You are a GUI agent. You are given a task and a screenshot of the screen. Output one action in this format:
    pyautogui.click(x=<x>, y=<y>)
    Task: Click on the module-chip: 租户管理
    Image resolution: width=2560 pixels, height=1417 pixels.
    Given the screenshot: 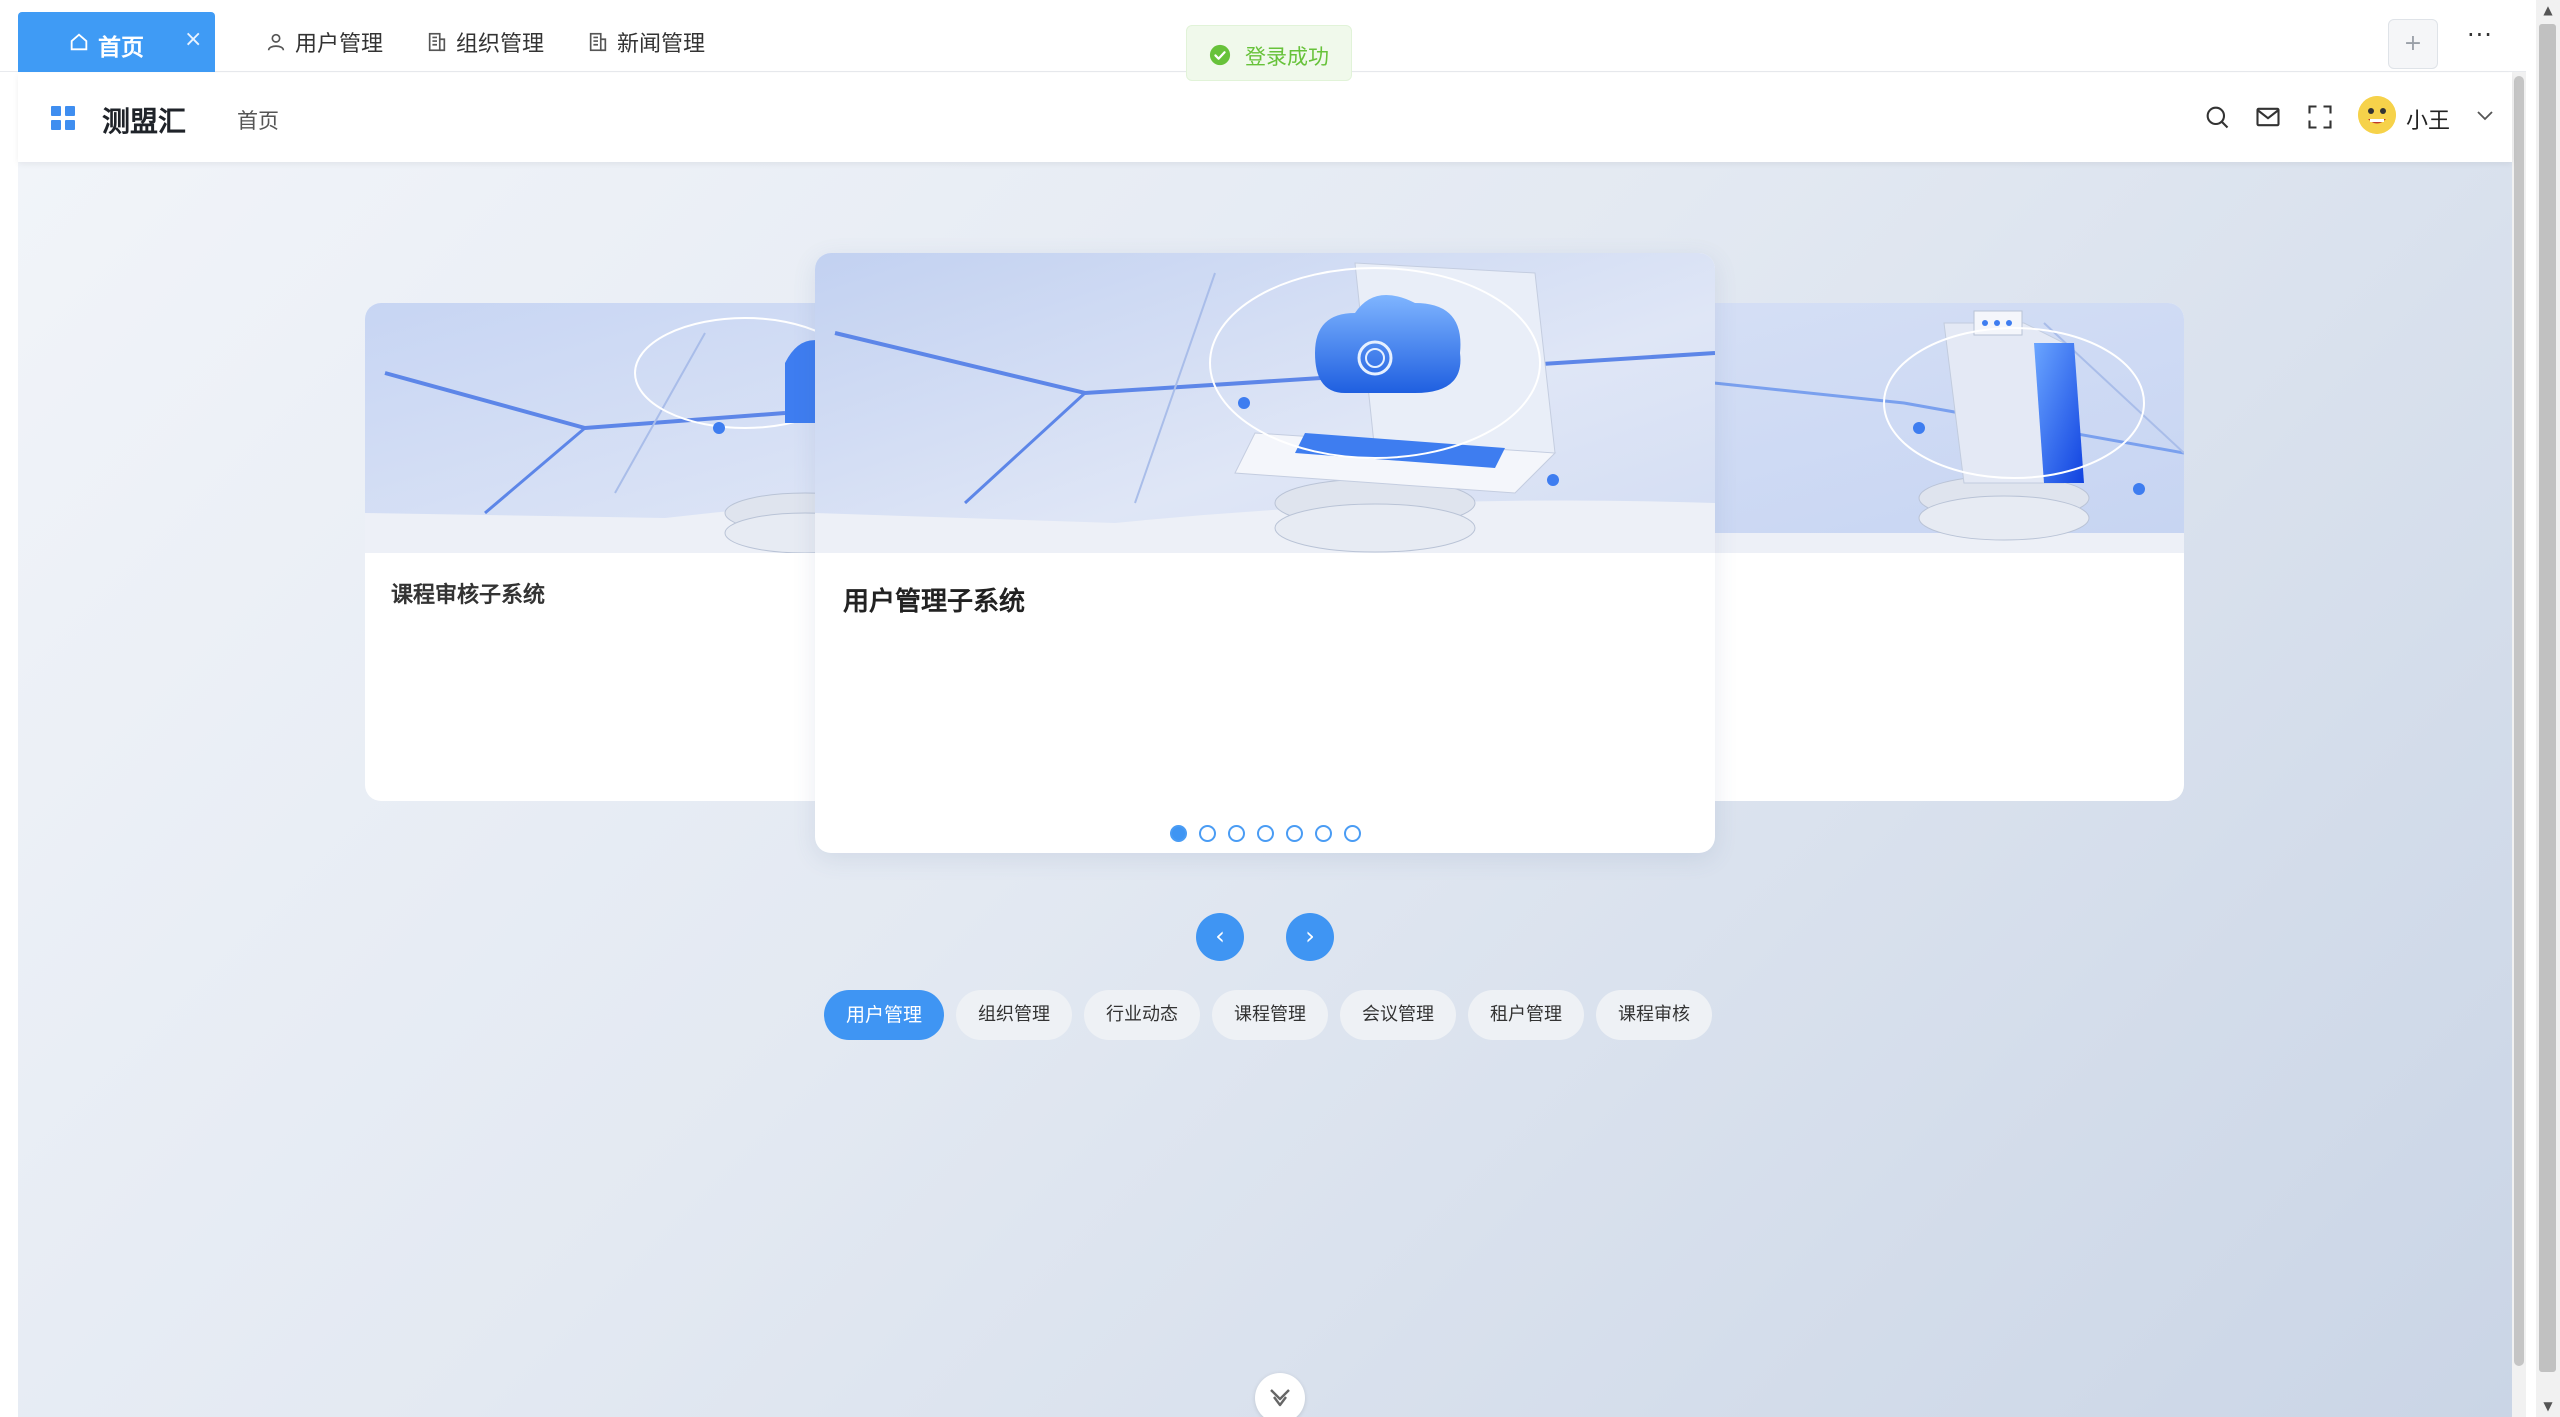 What is the action you would take?
    pyautogui.click(x=1526, y=1015)
    